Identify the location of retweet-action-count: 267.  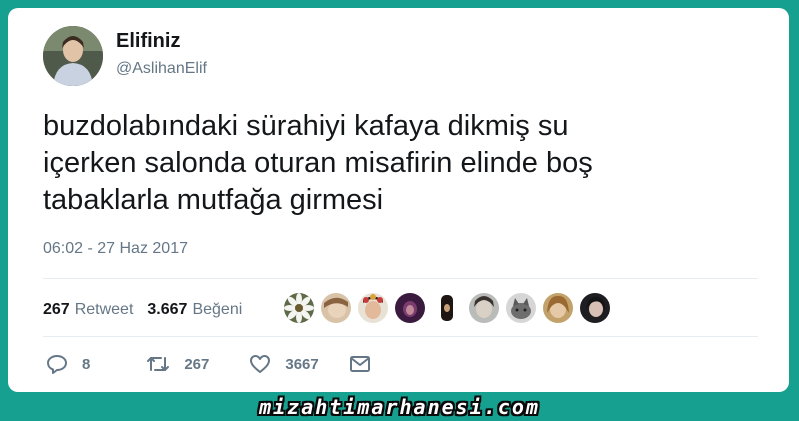
(197, 364).